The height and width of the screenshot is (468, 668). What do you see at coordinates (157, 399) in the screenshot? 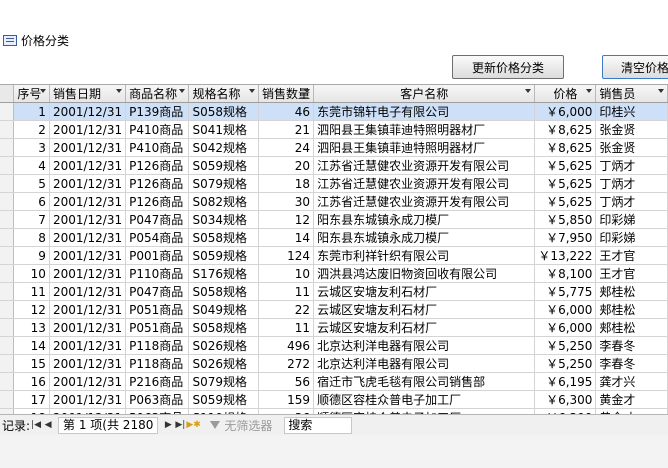
I see `table-cell: P063商品` at bounding box center [157, 399].